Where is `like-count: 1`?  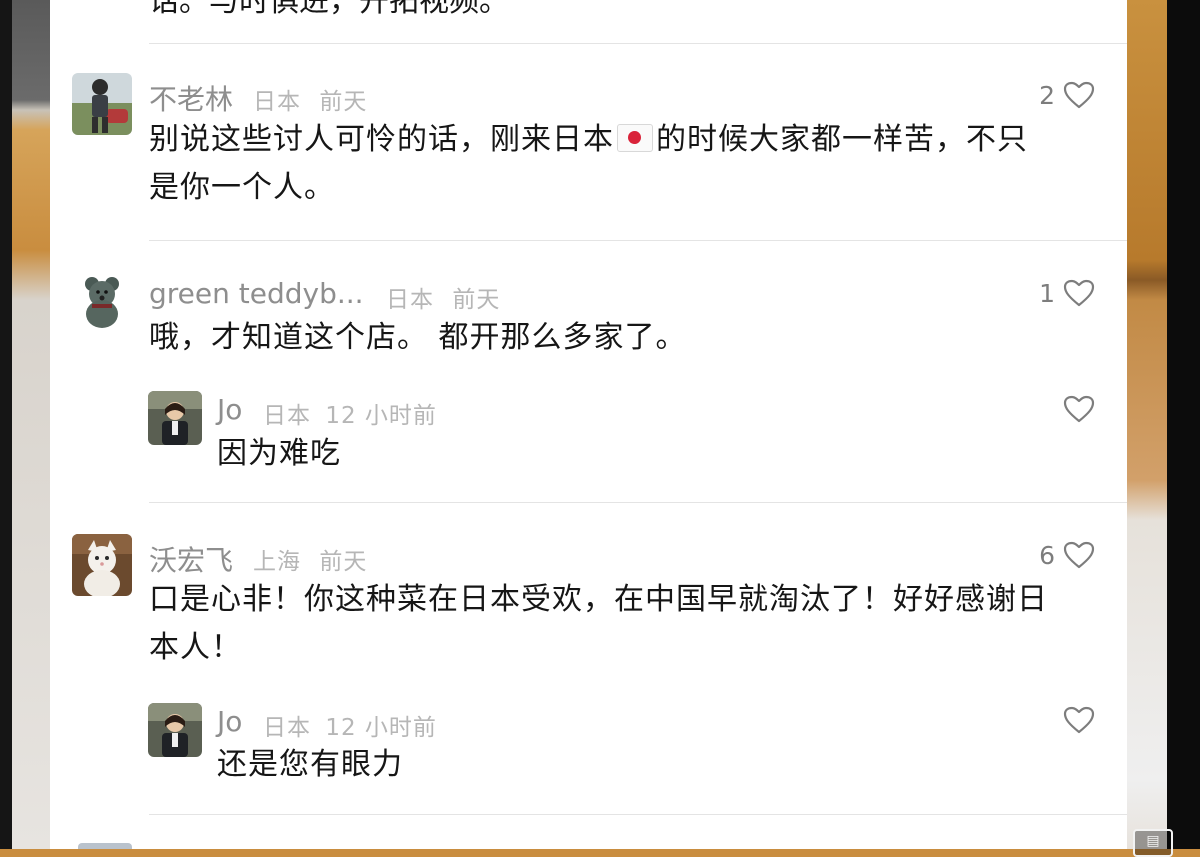 like-count: 1 is located at coordinates (1047, 293).